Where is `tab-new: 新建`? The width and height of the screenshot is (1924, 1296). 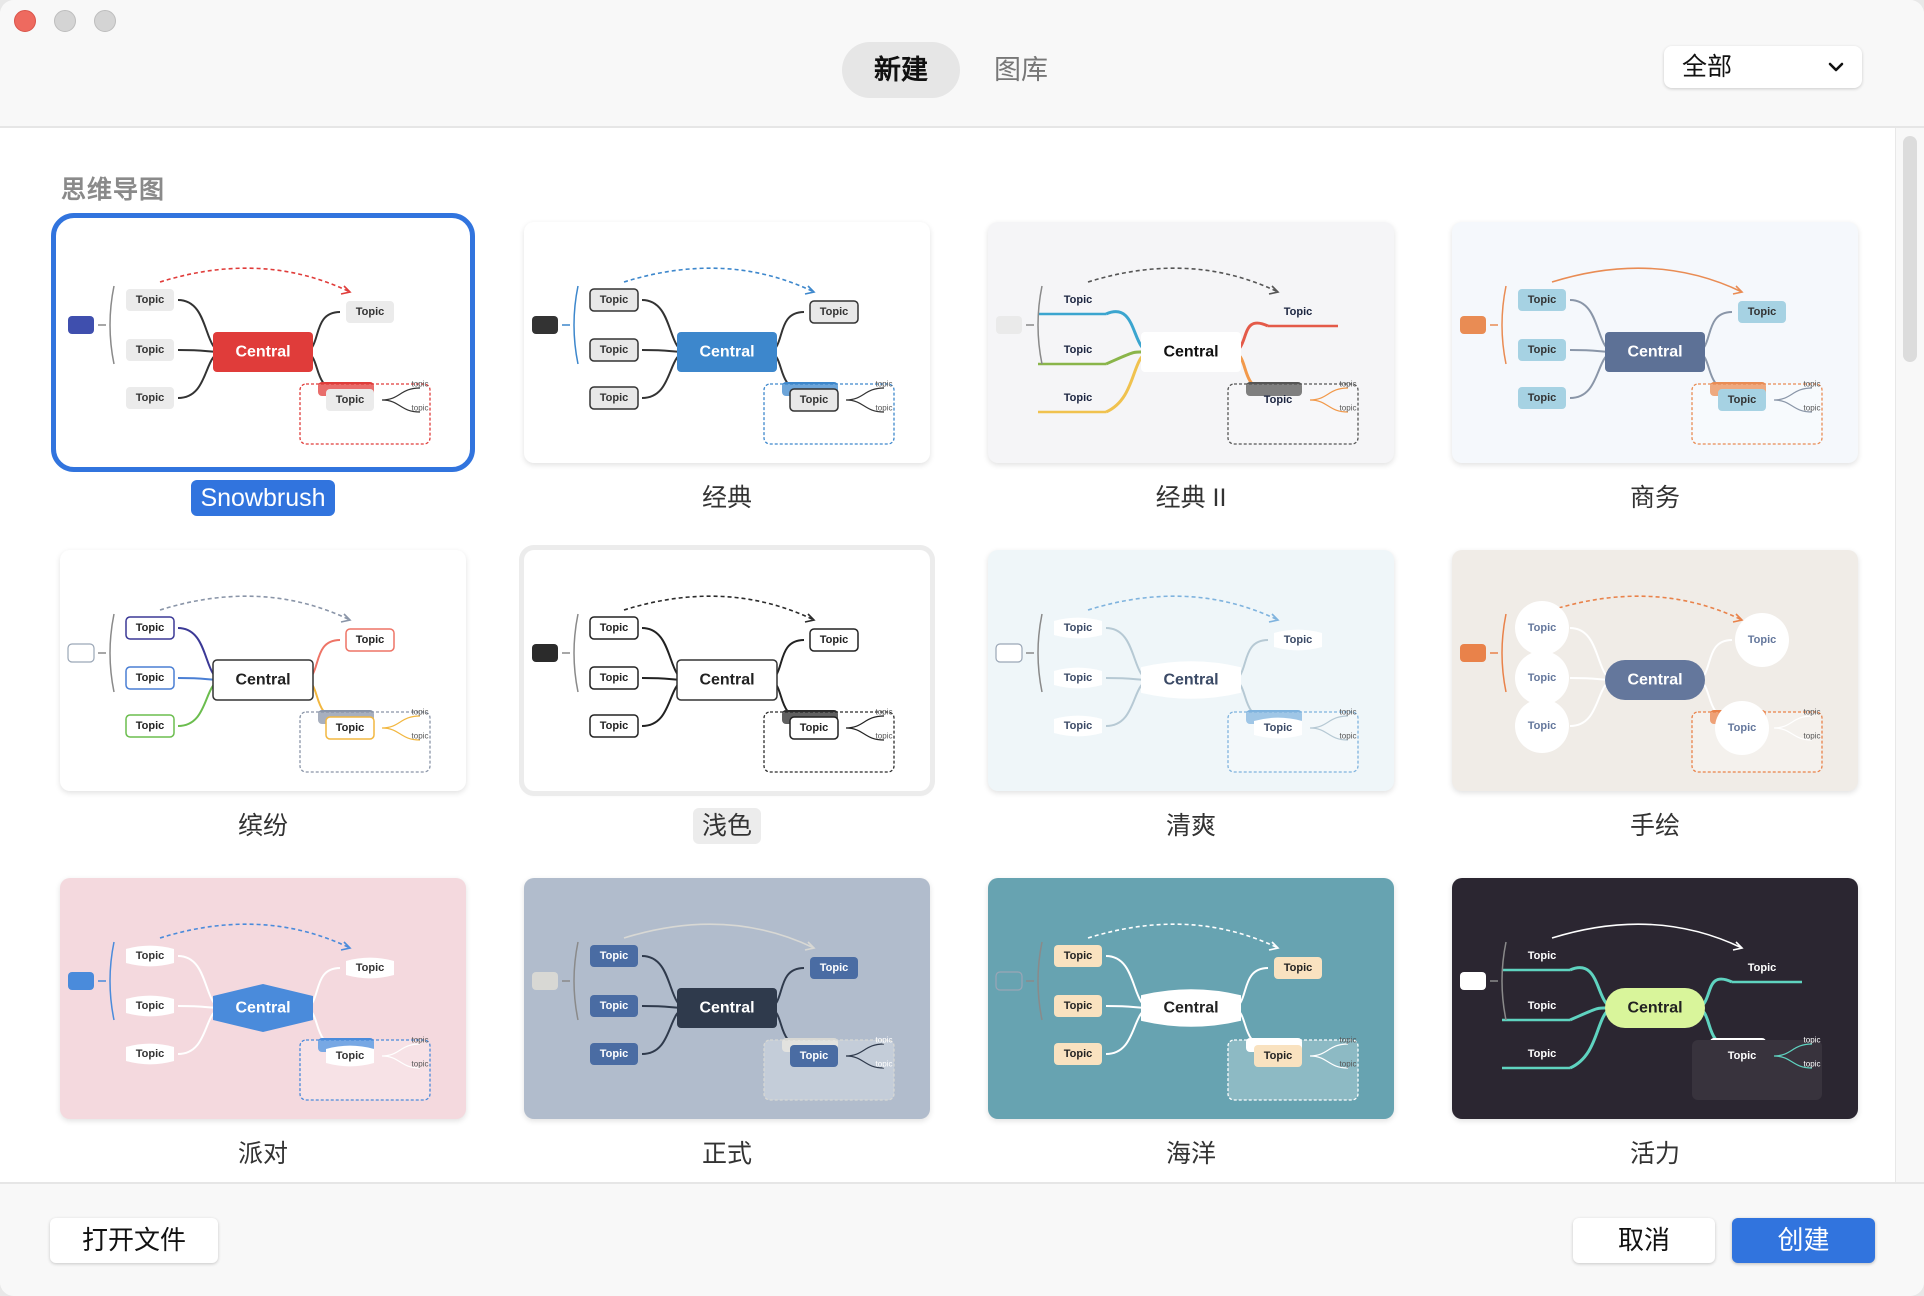 tab-new: 新建 is located at coordinates (901, 70).